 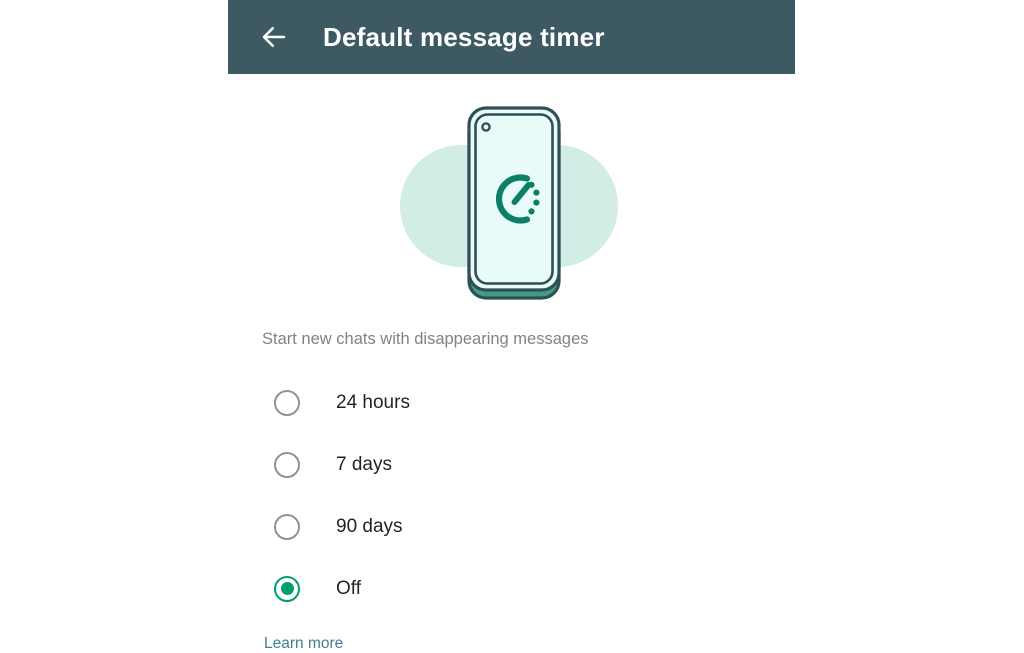 What do you see at coordinates (369, 527) in the screenshot?
I see `radio-option-label: 90 days` at bounding box center [369, 527].